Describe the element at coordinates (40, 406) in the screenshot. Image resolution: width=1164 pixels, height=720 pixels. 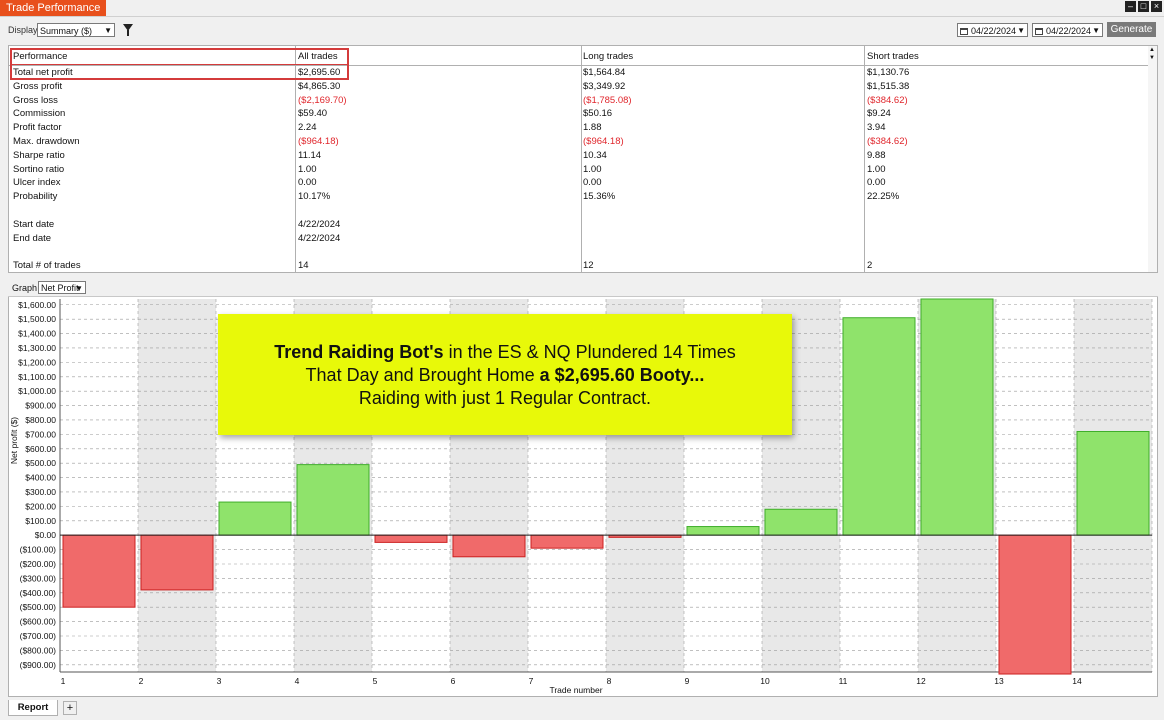
I see `y-tick-label: $900.00` at that location.